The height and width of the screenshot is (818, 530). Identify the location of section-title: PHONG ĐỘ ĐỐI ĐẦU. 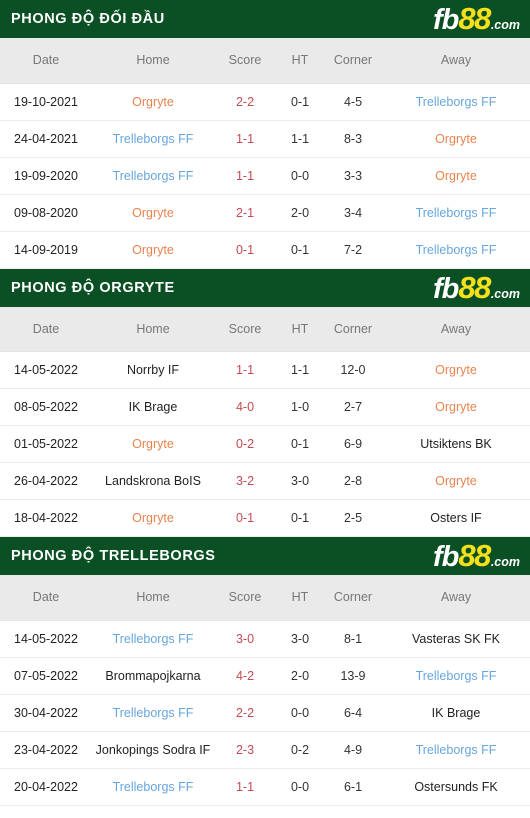
(88, 19).